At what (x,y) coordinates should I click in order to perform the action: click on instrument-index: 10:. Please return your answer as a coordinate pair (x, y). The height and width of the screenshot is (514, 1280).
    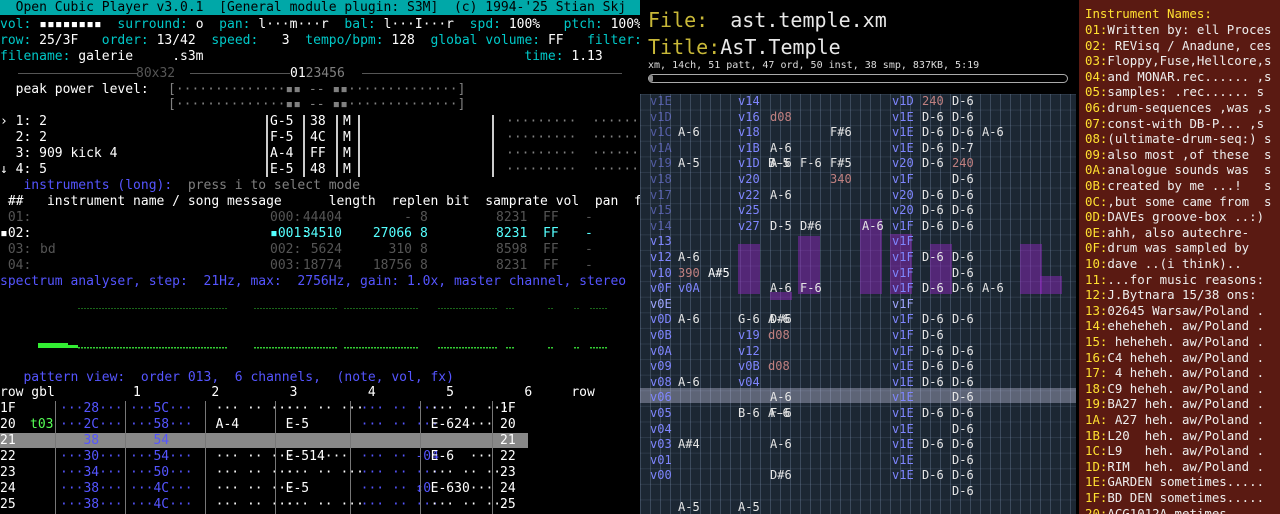
    Looking at the image, I should click on (1096, 263).